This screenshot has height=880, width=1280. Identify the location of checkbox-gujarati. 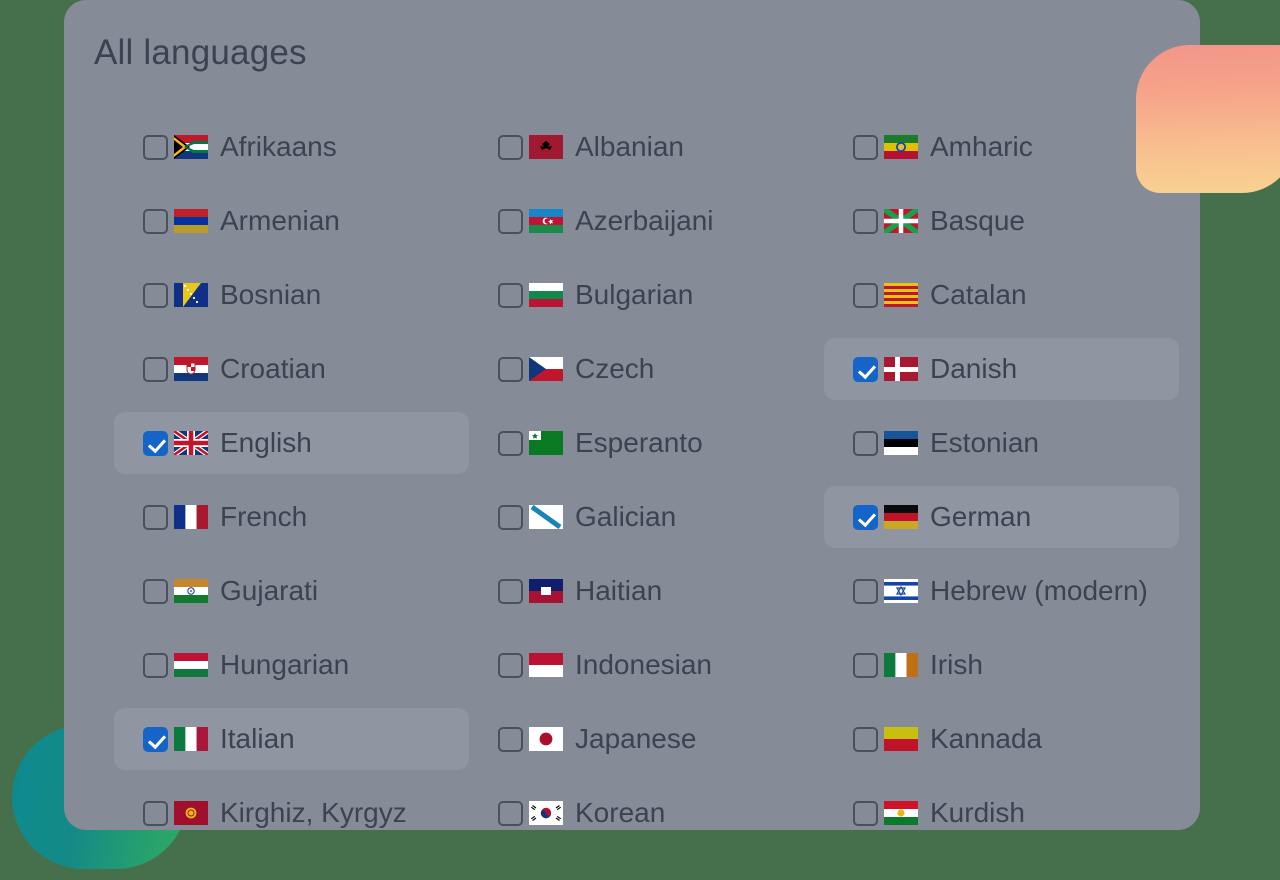
(155, 591).